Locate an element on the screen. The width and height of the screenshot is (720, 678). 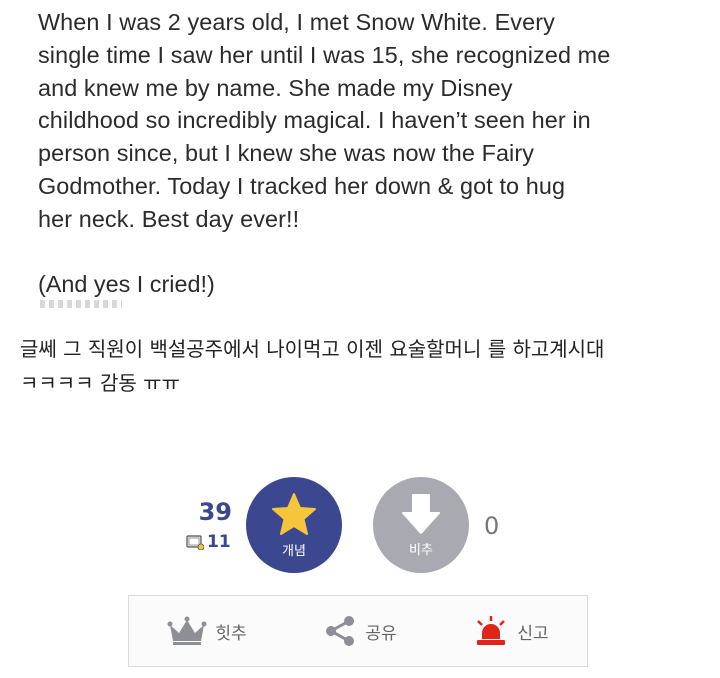
hit-recommend-button: 힛추 is located at coordinates (207, 631).